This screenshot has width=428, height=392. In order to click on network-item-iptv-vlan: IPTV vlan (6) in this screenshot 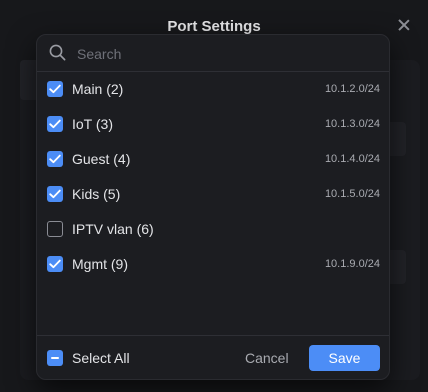, I will do `click(213, 228)`.